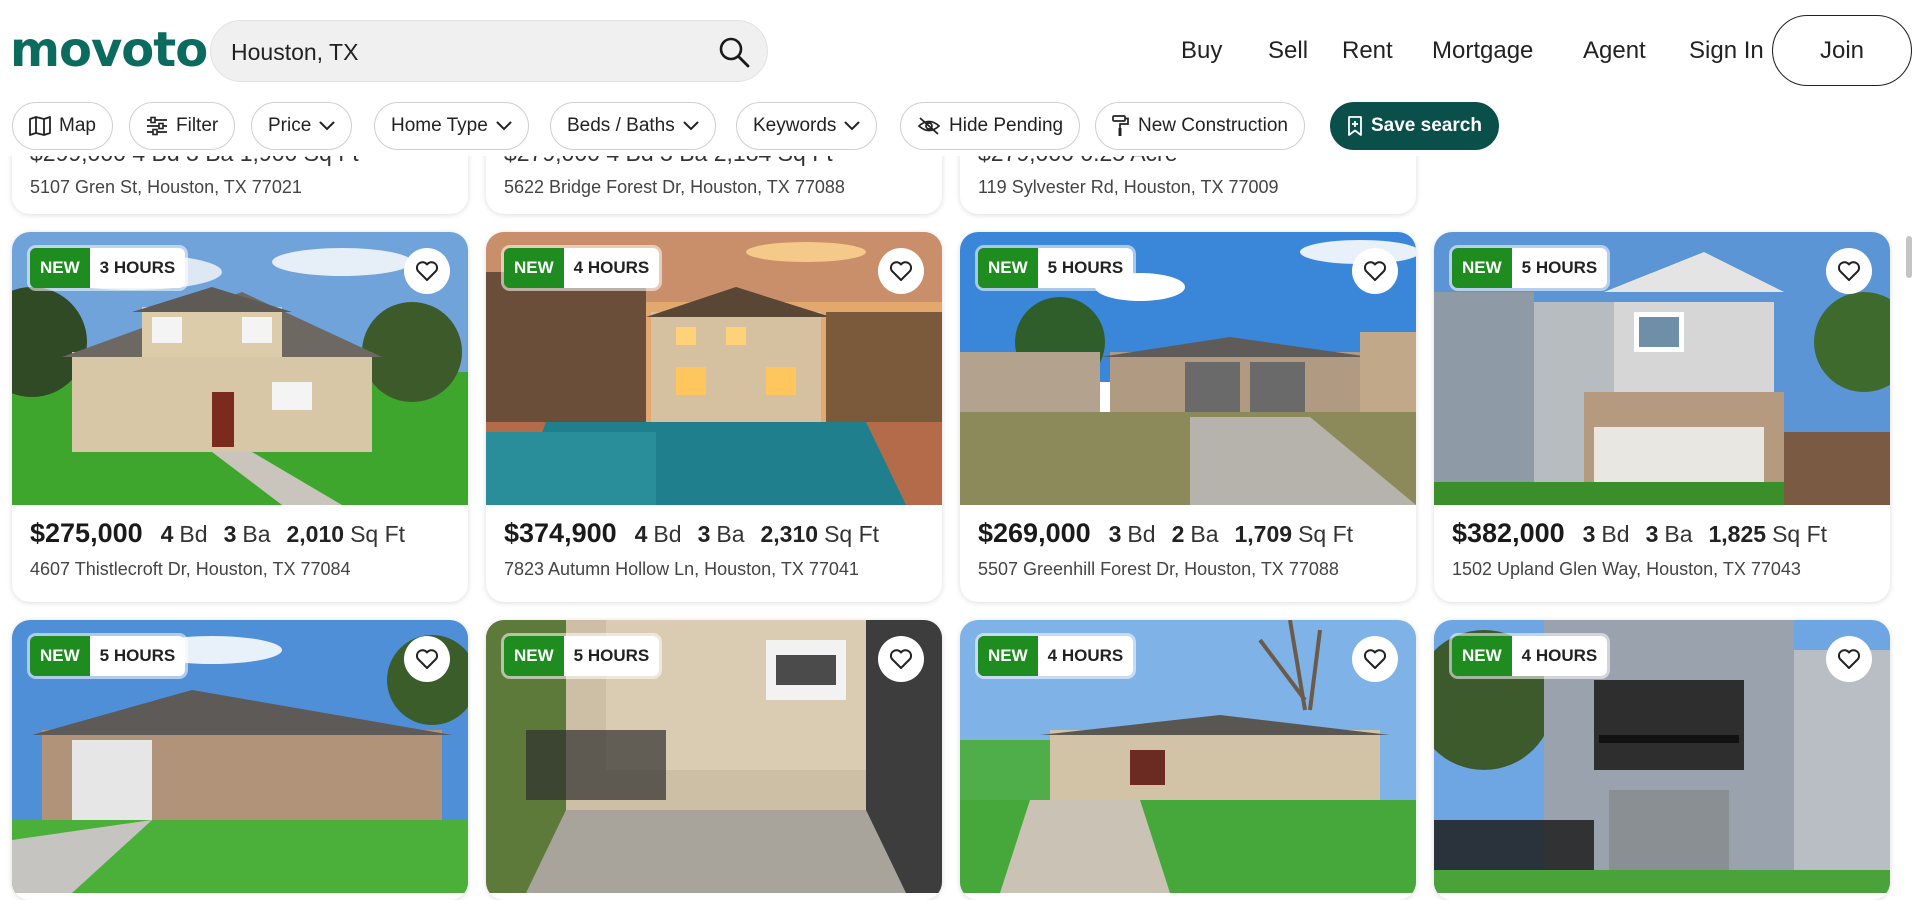 This screenshot has width=1914, height=900. What do you see at coordinates (461, 52) in the screenshot?
I see `search-input` at bounding box center [461, 52].